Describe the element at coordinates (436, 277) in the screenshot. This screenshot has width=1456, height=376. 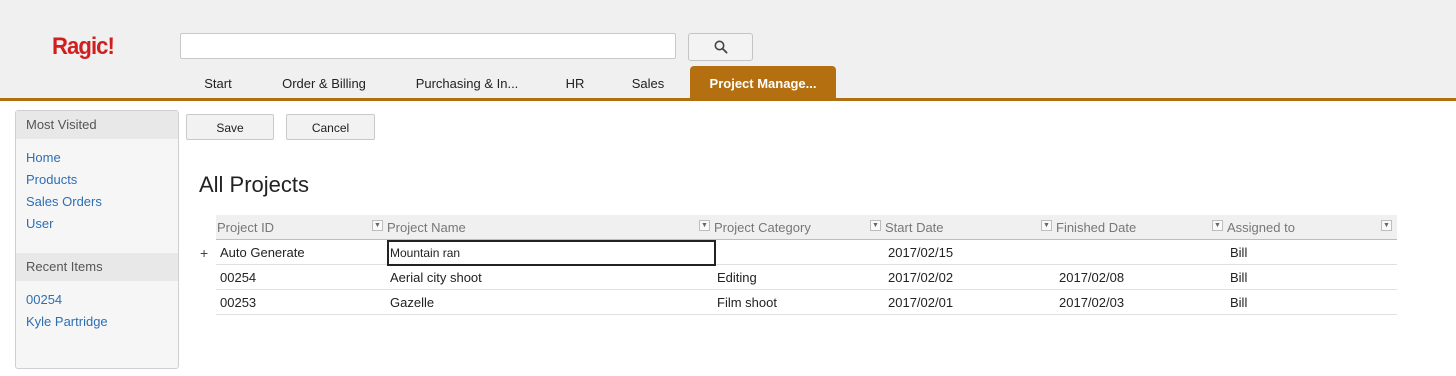
I see `cell-project-name: Aerial city shoot` at that location.